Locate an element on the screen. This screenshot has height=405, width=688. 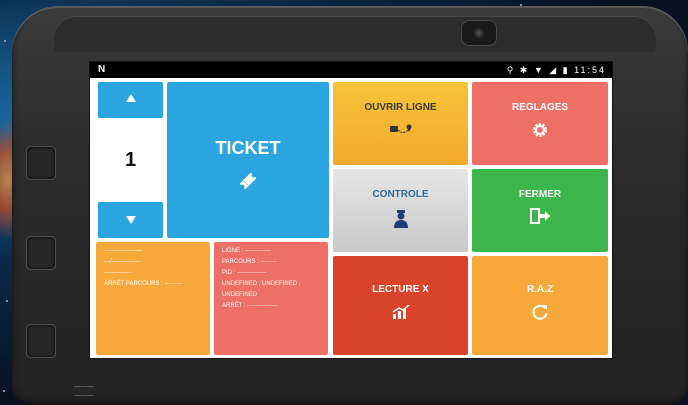
info-left-line2: ---/-------------- is located at coordinates (122, 262).